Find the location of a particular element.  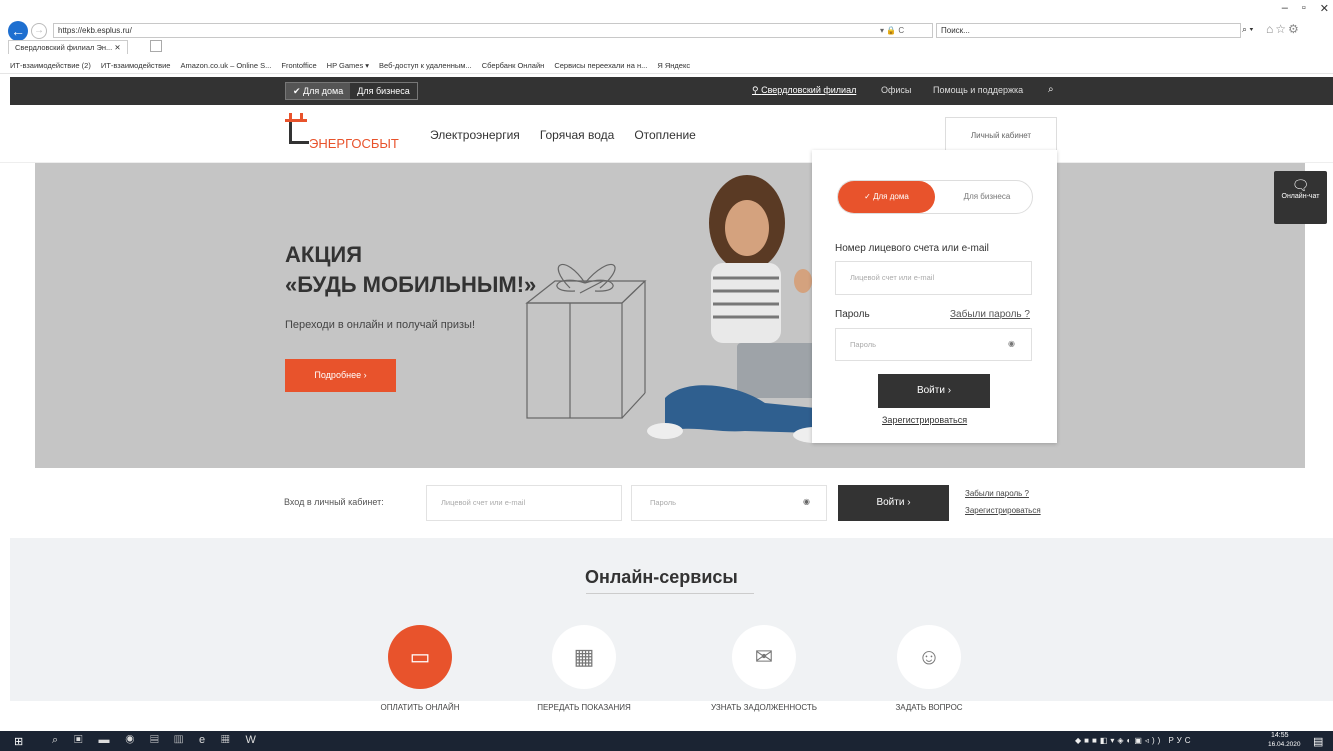

quick-register-link: Зарегистрироваться is located at coordinates (1003, 510).